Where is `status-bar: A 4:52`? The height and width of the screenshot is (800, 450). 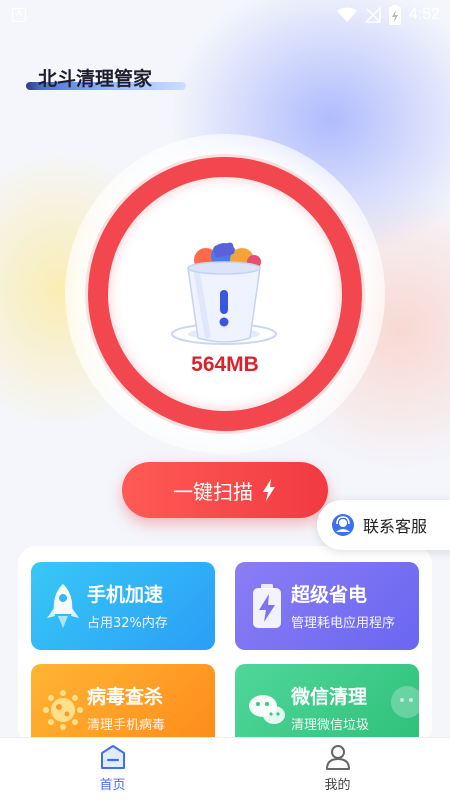
status-bar: A 4:52 is located at coordinates (225, 15).